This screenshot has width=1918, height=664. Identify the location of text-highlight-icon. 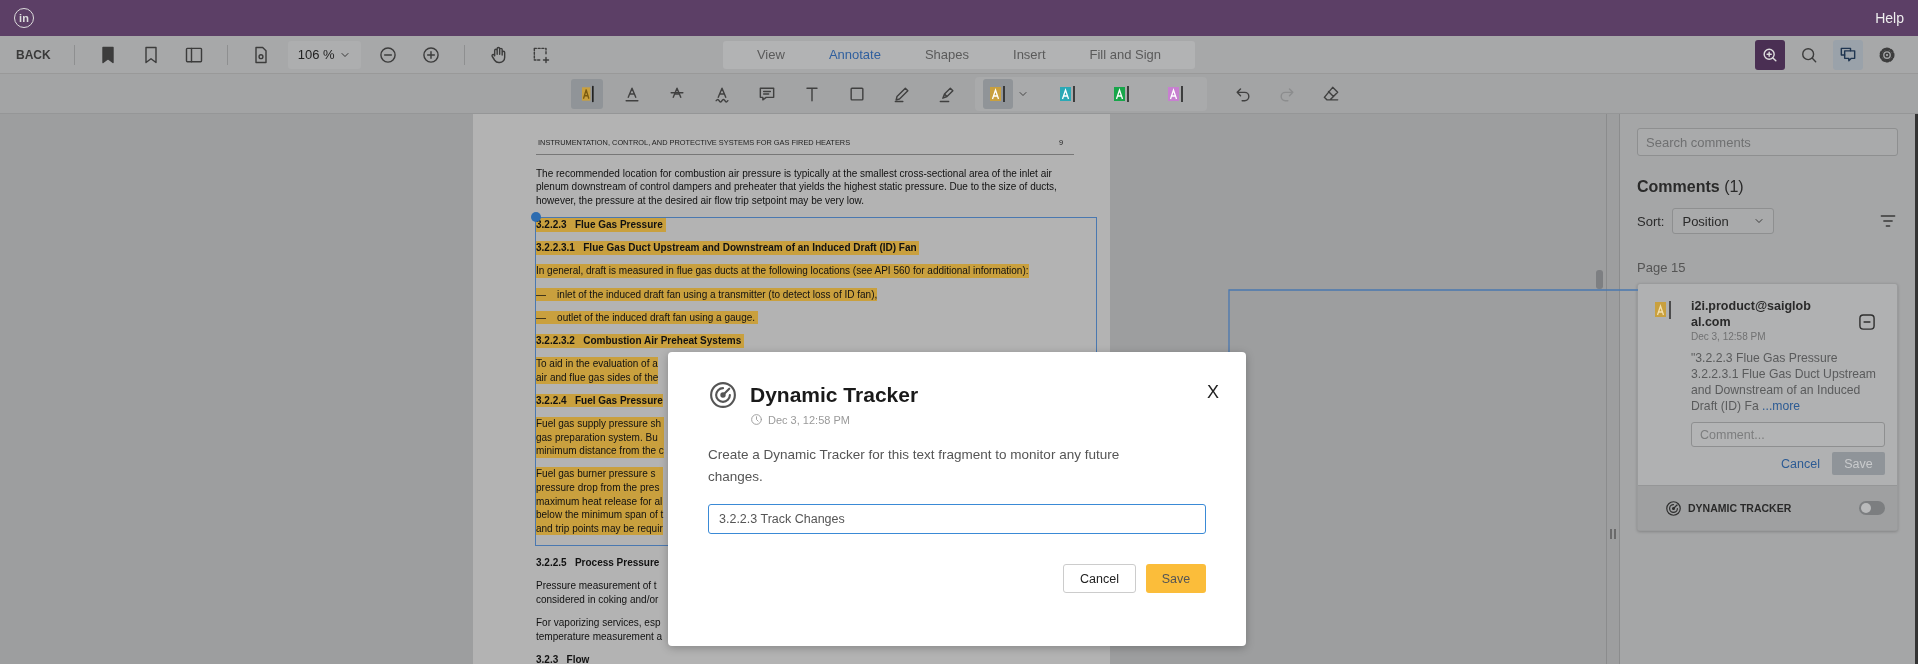
(1664, 310).